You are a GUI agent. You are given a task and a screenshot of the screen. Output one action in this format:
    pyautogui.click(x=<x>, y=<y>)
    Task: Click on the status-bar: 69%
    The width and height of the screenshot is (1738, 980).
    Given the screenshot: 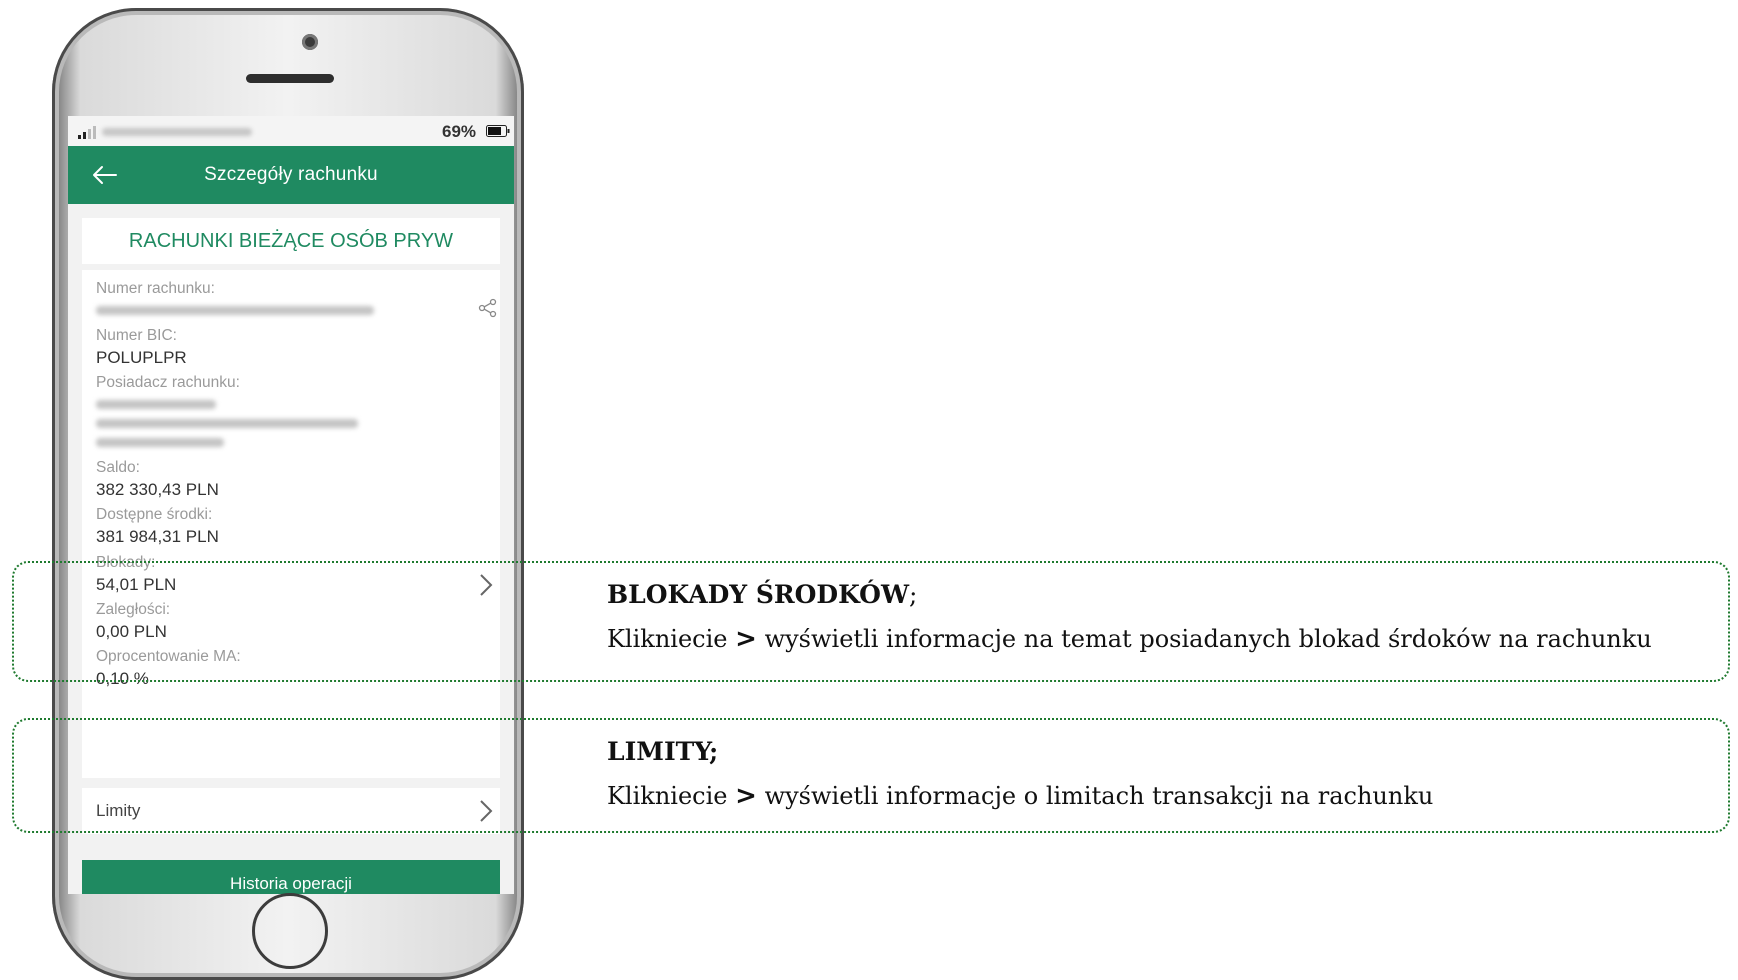 What is the action you would take?
    pyautogui.click(x=291, y=131)
    